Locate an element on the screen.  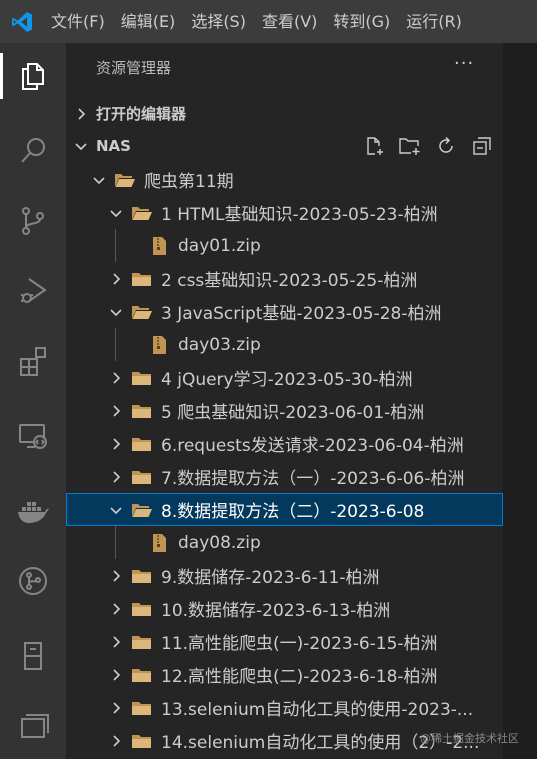
tree-item-label: 9.数据储存-2023-6-11-柏洲 is located at coordinates (270, 578).